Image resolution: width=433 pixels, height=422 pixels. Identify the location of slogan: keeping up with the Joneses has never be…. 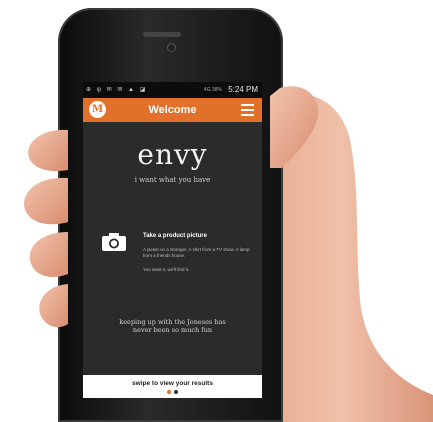
(172, 326).